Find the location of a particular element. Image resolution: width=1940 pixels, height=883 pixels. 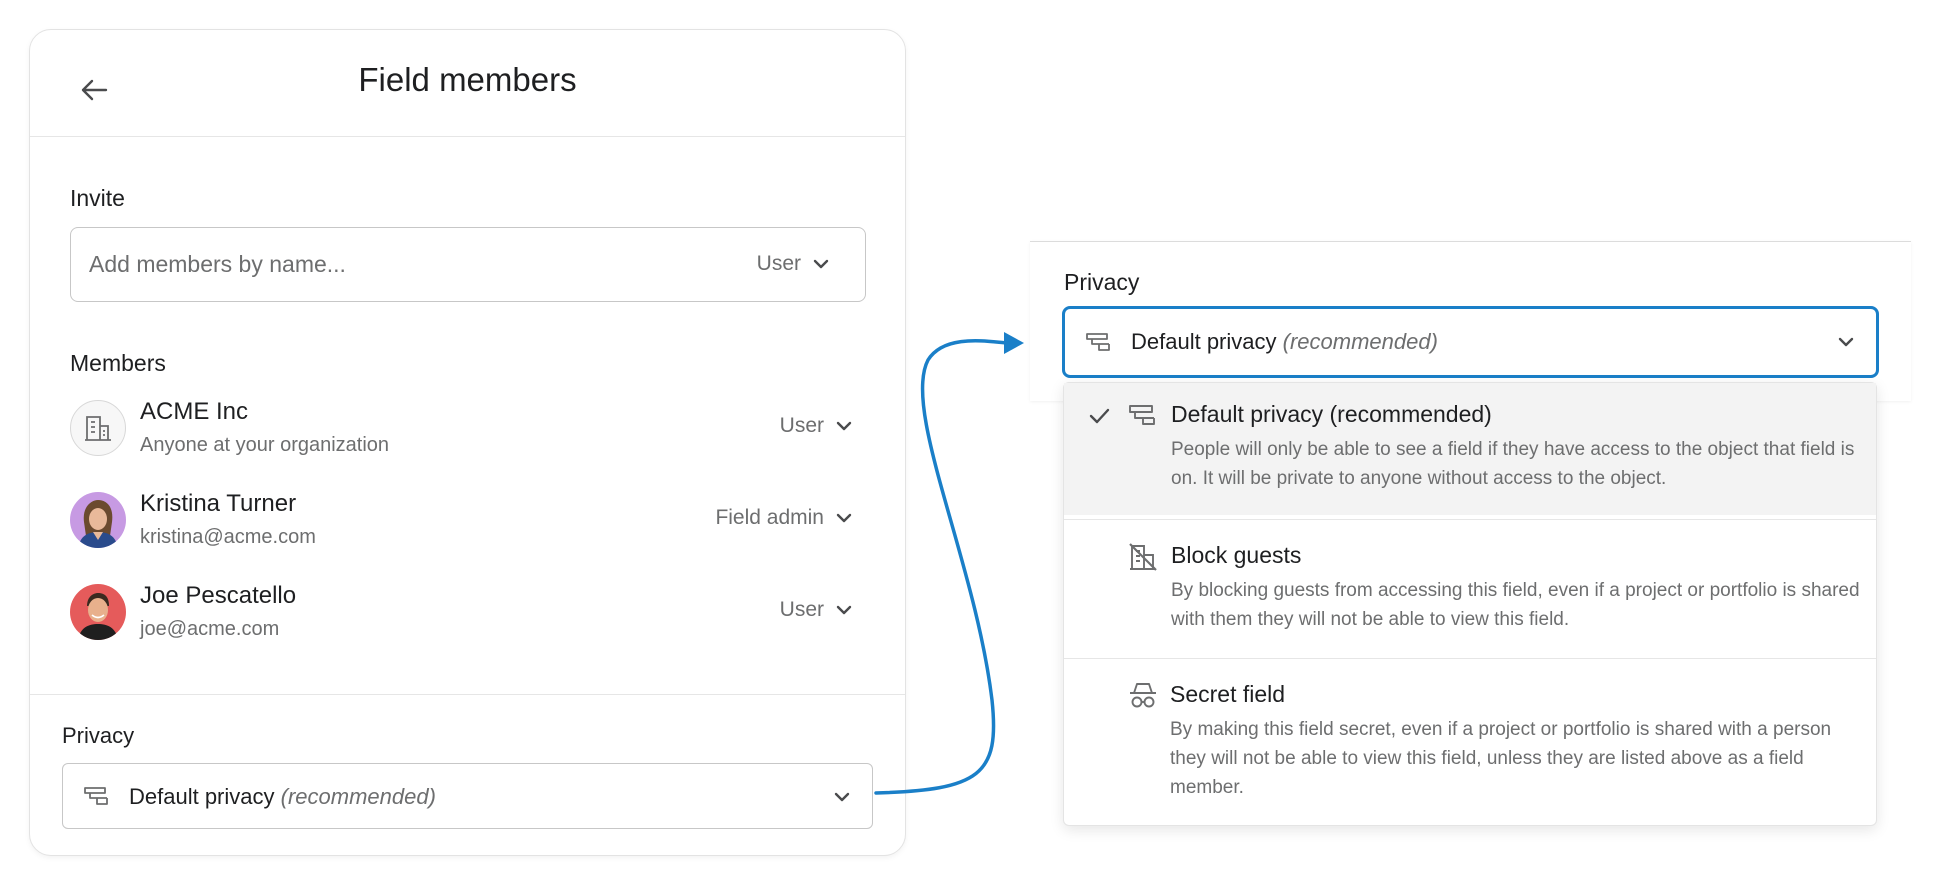

member-subtitle: kristina@acme.com is located at coordinates (228, 537).